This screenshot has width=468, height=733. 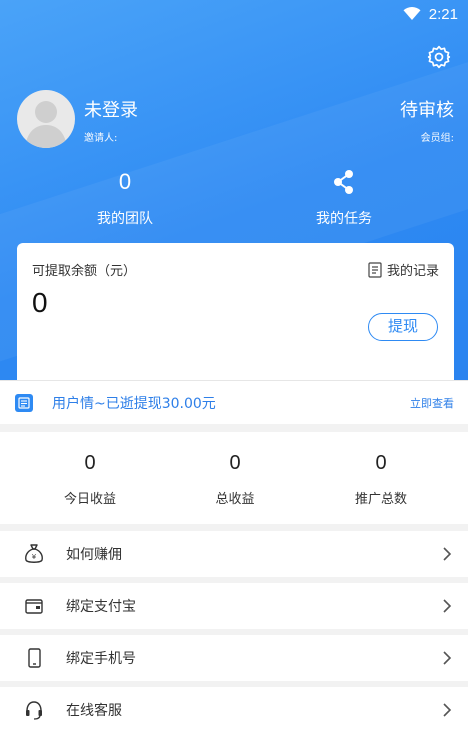 I want to click on menu-label: 在线客服, so click(x=94, y=711).